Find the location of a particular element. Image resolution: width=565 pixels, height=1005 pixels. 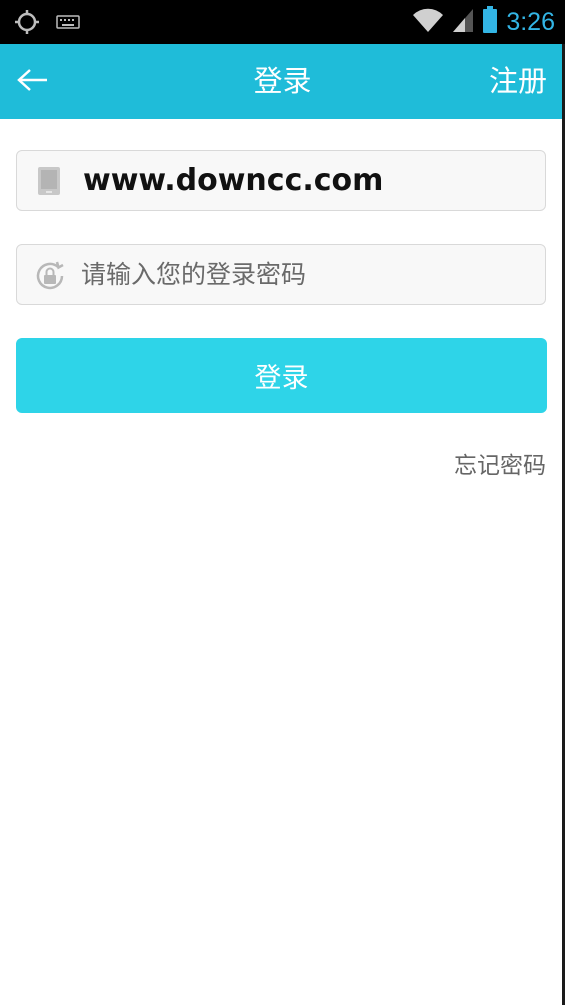

lock-icon is located at coordinates (49, 275).